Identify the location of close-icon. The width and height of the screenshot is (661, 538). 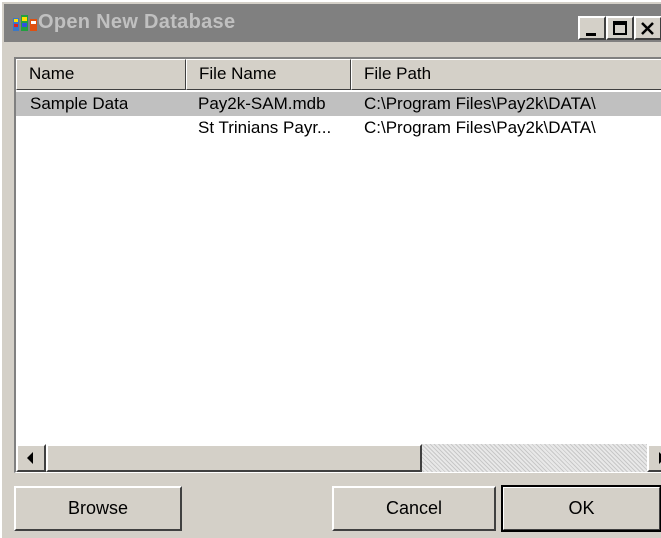
(647, 28).